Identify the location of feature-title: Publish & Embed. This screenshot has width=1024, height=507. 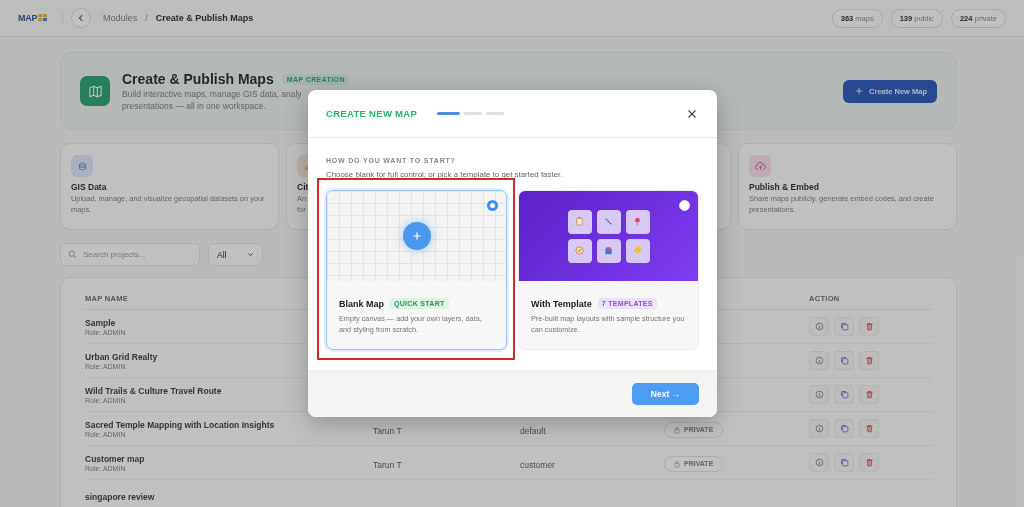
(784, 187).